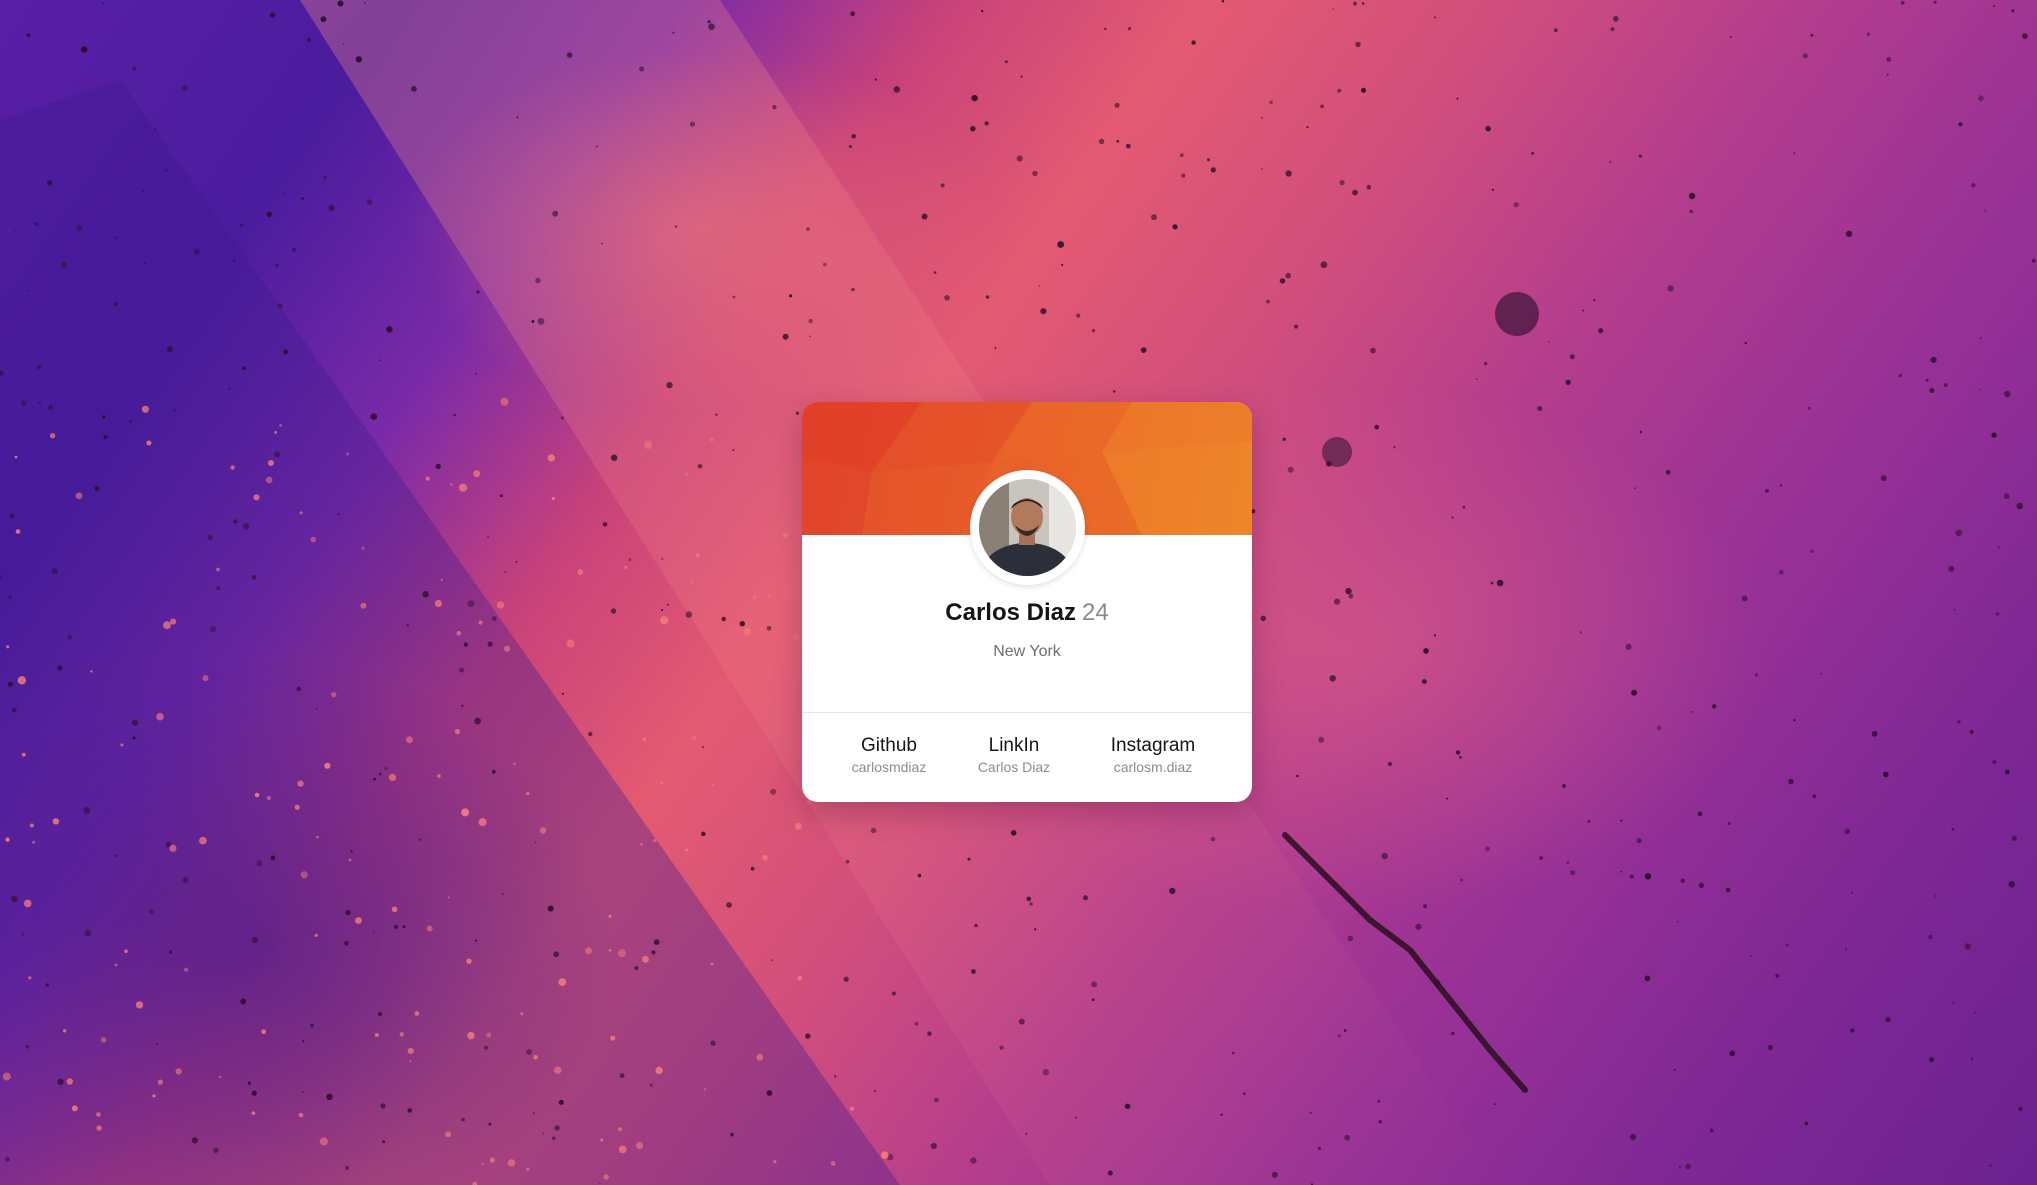  I want to click on profile-location: New York, so click(1027, 651).